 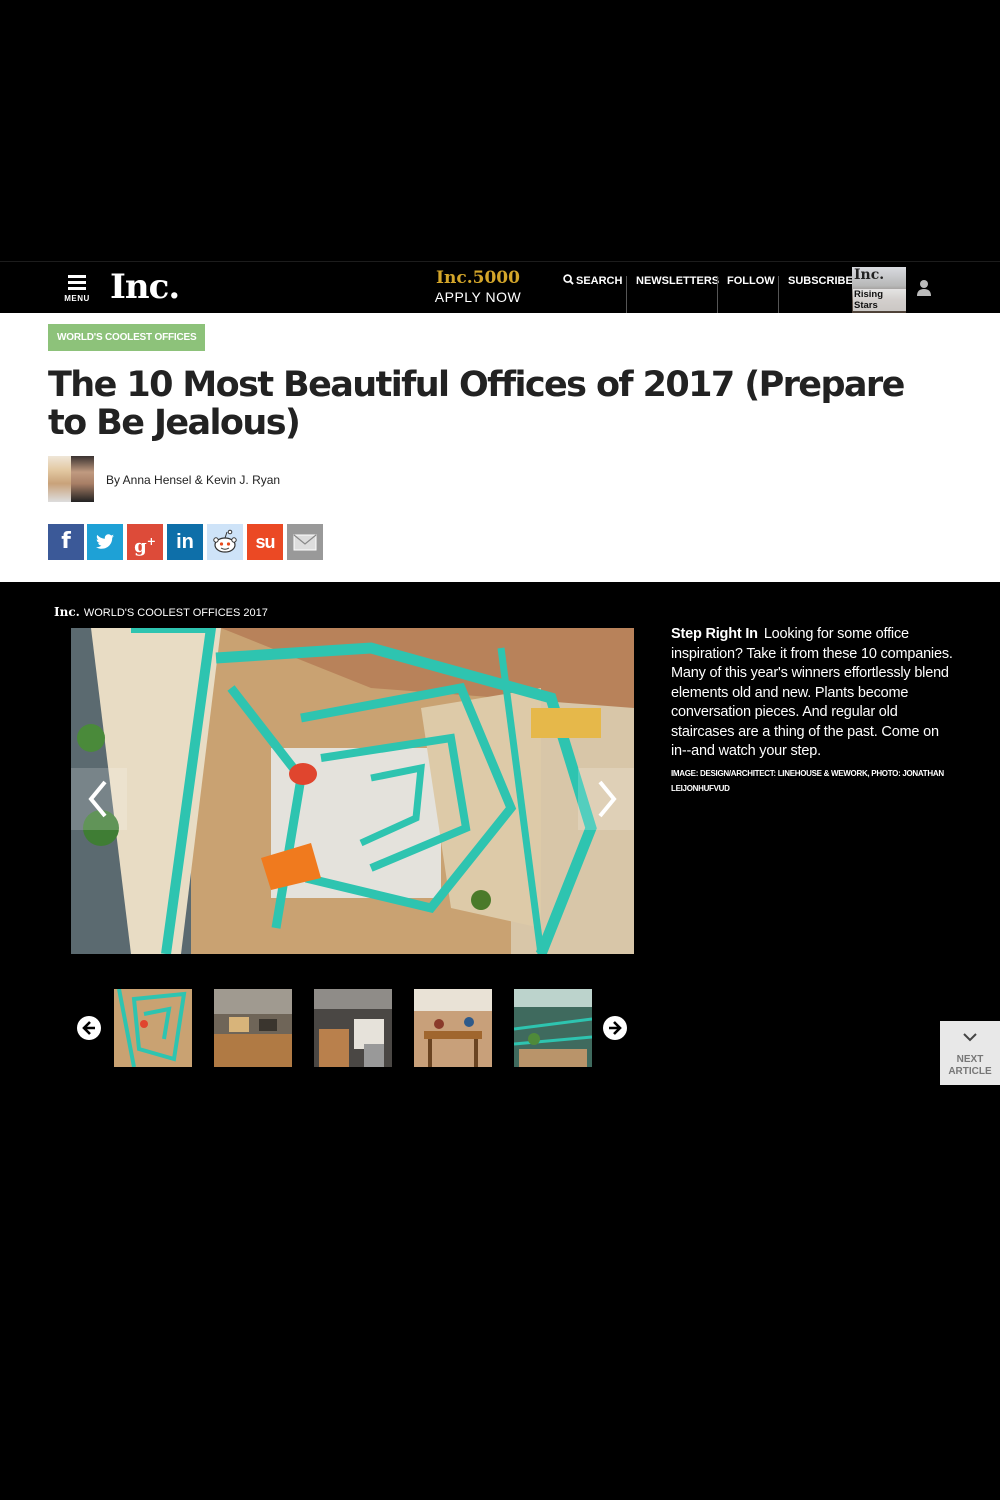 I want to click on author-avatar-anna, so click(x=59, y=479).